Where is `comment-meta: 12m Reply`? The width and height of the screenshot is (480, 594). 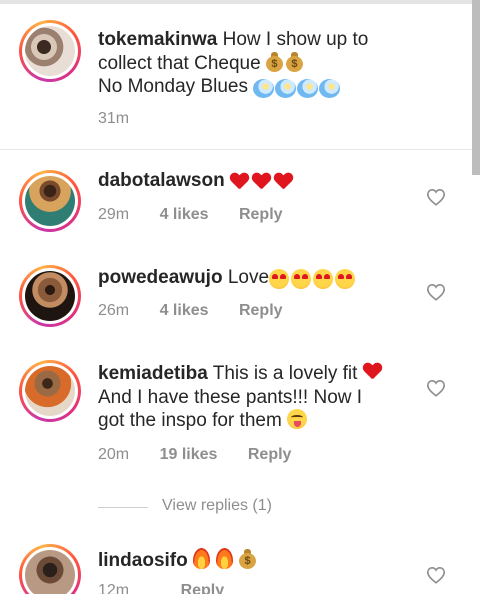 comment-meta: 12m Reply is located at coordinates (174, 588).